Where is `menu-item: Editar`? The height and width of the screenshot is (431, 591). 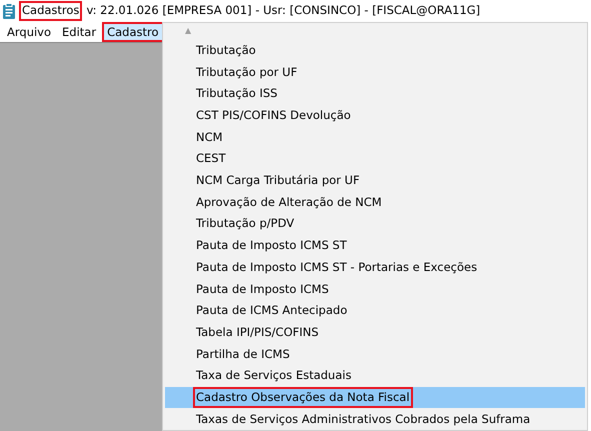 menu-item: Editar is located at coordinates (79, 32).